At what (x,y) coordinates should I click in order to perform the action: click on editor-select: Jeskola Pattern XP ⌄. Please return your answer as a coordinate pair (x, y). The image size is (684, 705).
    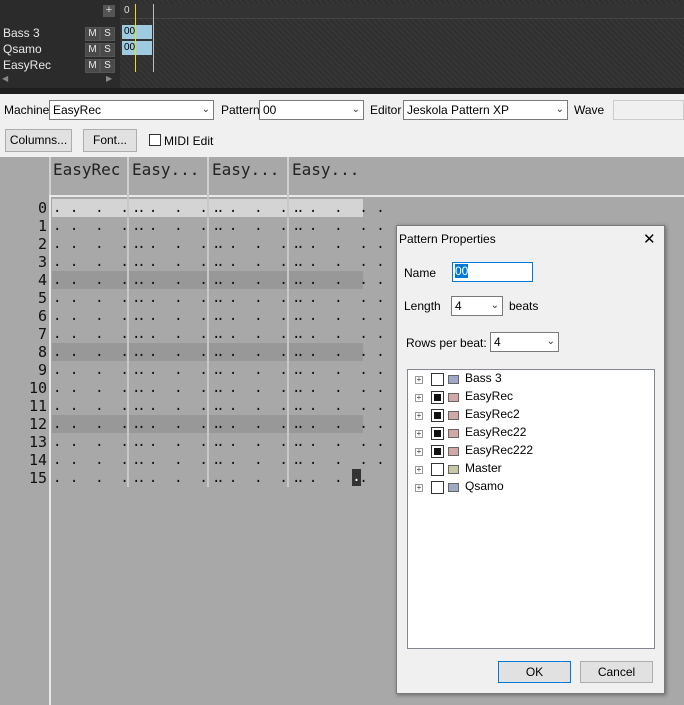
    Looking at the image, I should click on (485, 110).